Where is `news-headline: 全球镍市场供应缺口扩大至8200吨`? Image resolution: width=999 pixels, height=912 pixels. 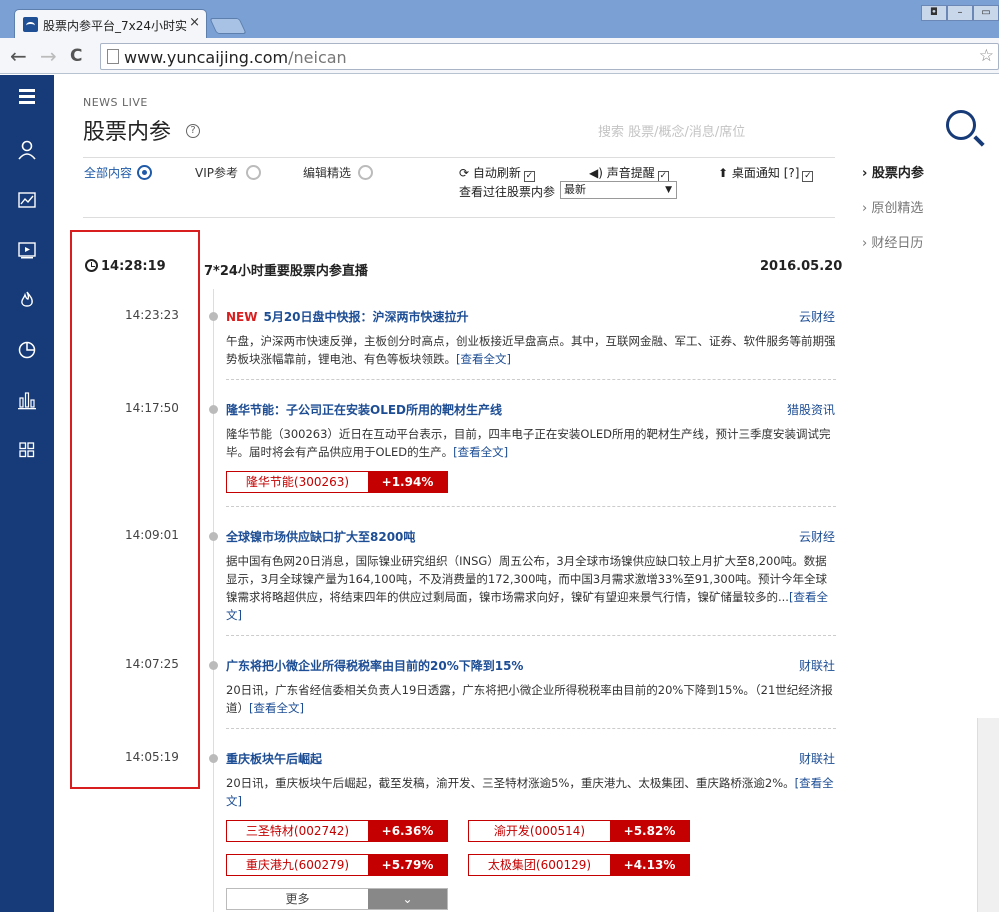
news-headline: 全球镍市场供应缺口扩大至8200吨 is located at coordinates (320, 536).